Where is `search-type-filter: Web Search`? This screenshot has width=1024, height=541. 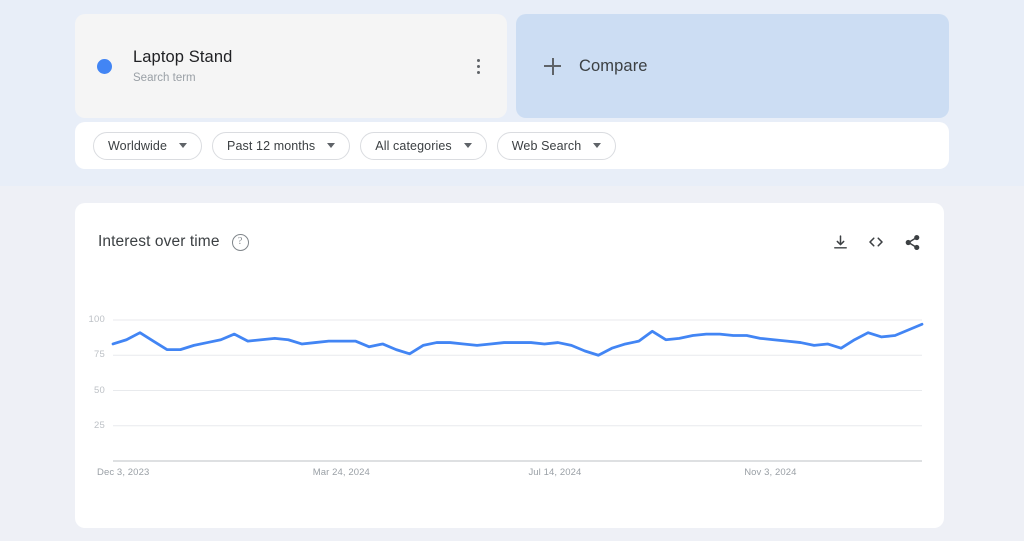
search-type-filter: Web Search is located at coordinates (556, 145).